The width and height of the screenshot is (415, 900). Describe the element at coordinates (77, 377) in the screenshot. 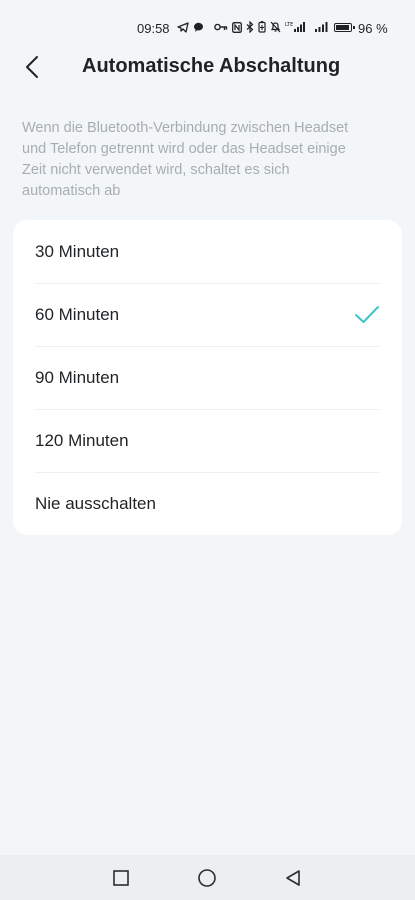

I see `option-label: 90 Minuten` at that location.